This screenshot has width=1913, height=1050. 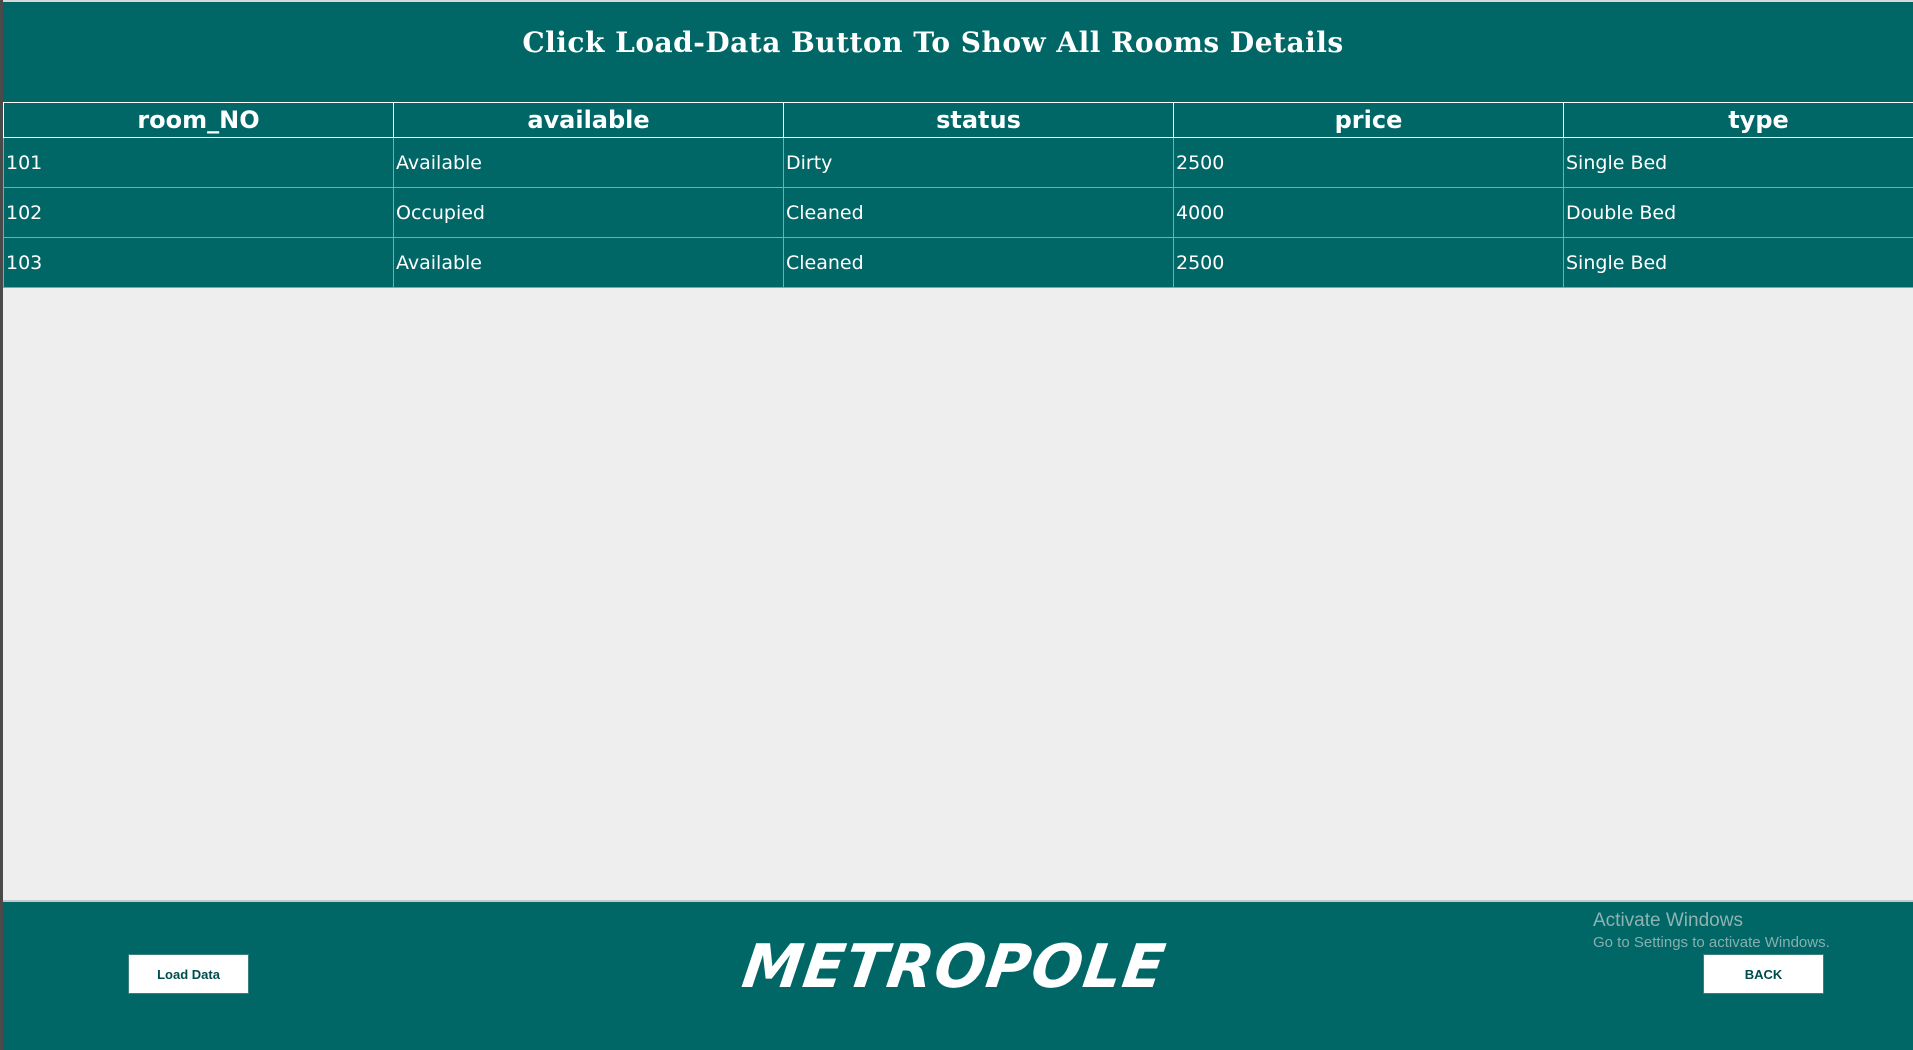 I want to click on brand-logo: METROPOLE, so click(x=954, y=967).